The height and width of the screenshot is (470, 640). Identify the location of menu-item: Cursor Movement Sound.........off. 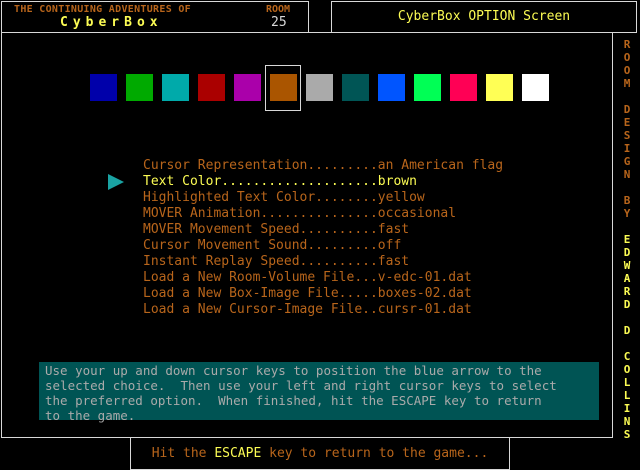
(323, 246).